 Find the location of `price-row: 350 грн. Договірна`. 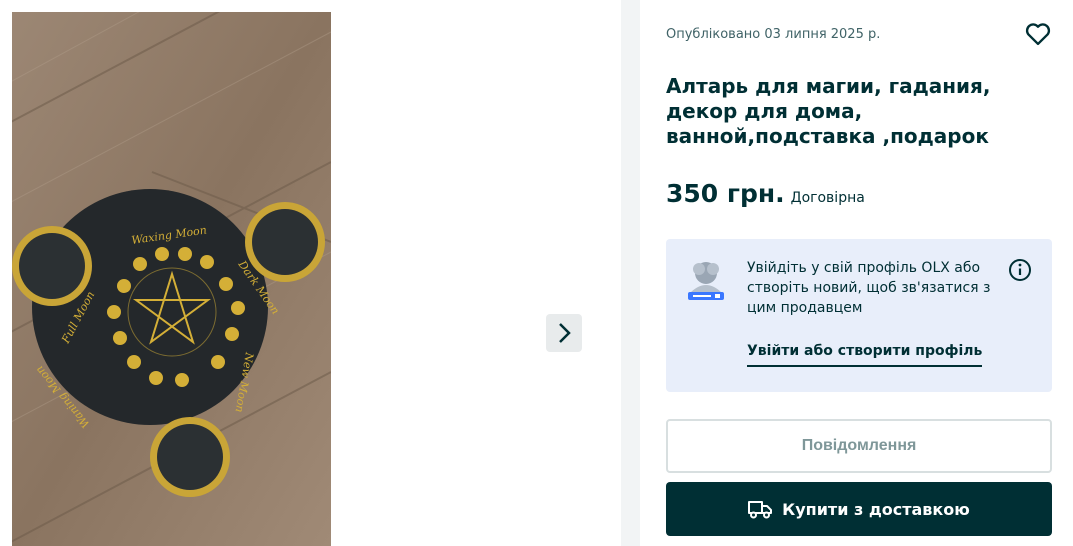

price-row: 350 грн. Договірна is located at coordinates (765, 193).